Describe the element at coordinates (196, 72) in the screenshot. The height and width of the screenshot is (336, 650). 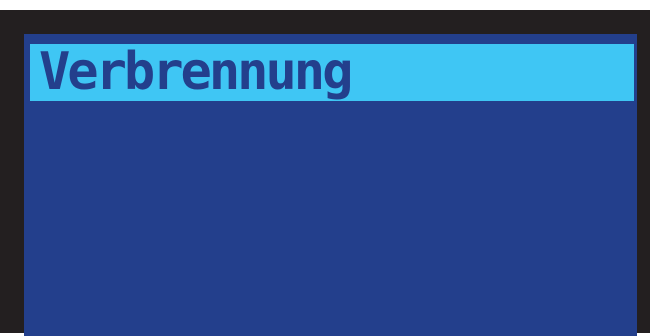
I see `menu-item-label: Verbrennung` at that location.